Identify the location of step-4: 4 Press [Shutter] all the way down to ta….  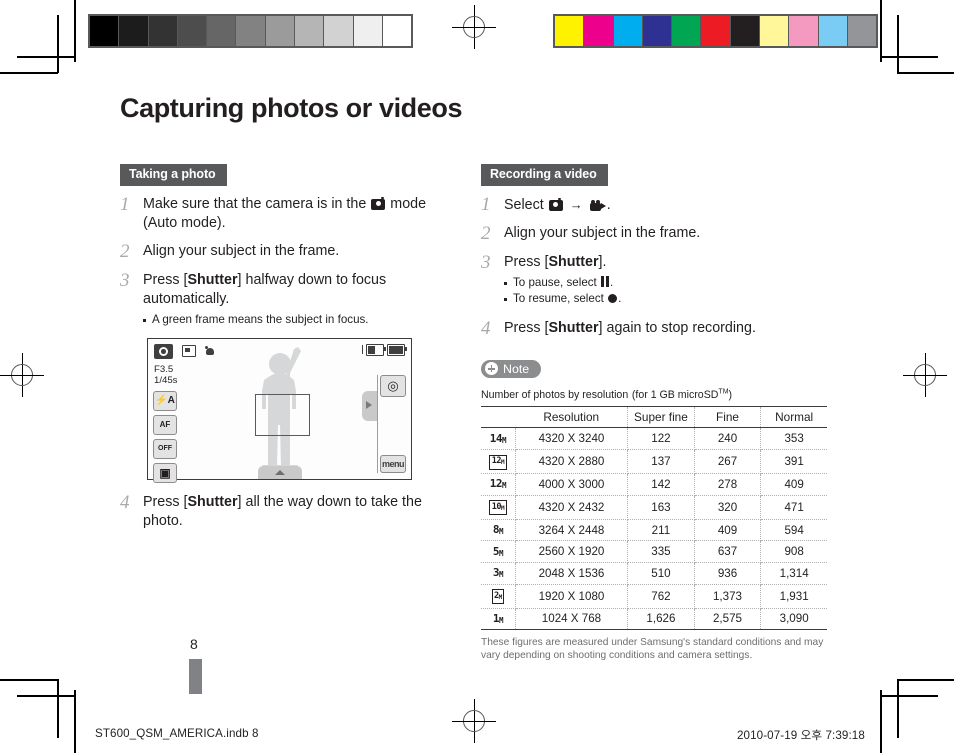
(281, 511).